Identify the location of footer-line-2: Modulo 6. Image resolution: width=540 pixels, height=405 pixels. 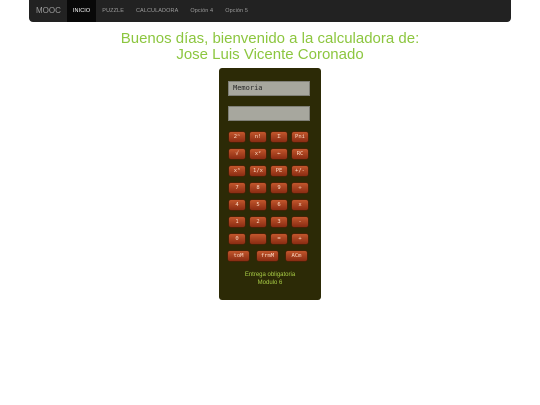
(270, 283).